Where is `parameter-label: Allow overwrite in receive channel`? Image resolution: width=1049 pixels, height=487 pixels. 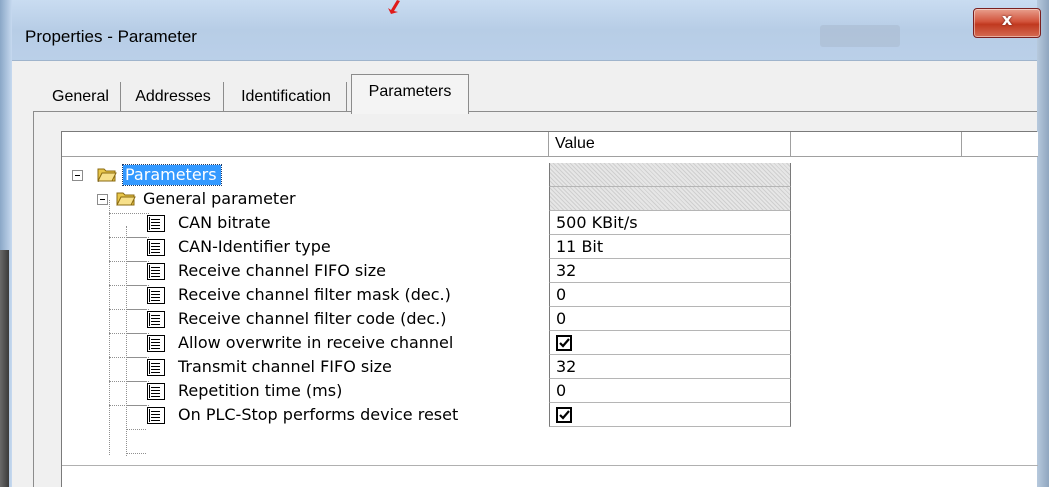
parameter-label: Allow overwrite in receive channel is located at coordinates (314, 343).